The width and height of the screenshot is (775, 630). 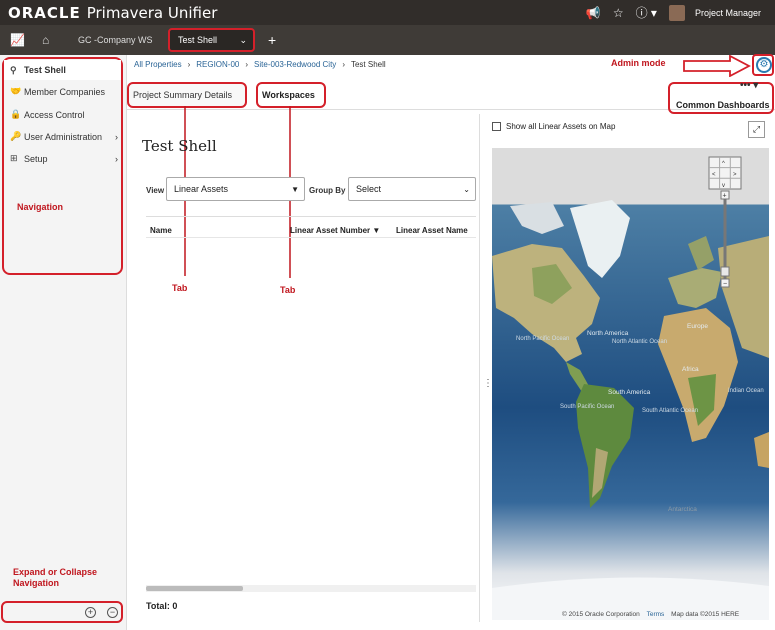 I want to click on view-select: Linear Assets ▼, so click(x=235, y=189).